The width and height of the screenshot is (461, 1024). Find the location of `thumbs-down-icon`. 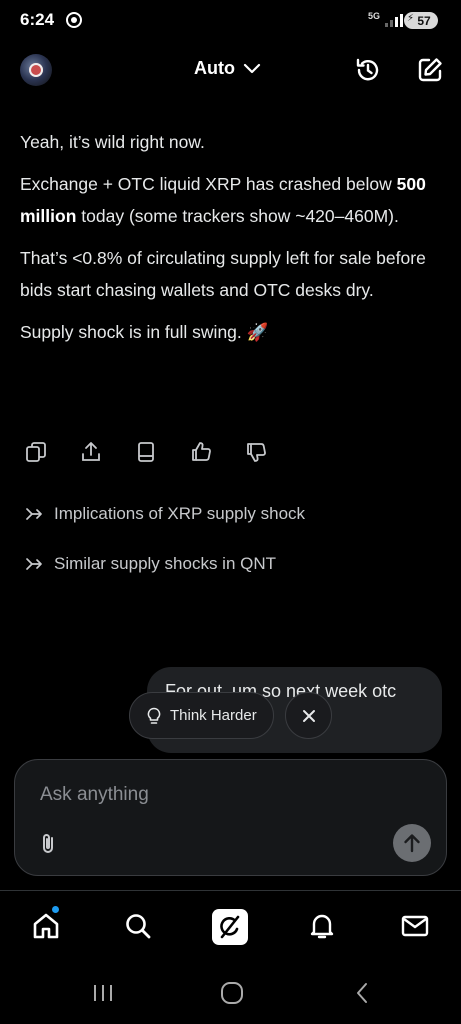

thumbs-down-icon is located at coordinates (256, 452).